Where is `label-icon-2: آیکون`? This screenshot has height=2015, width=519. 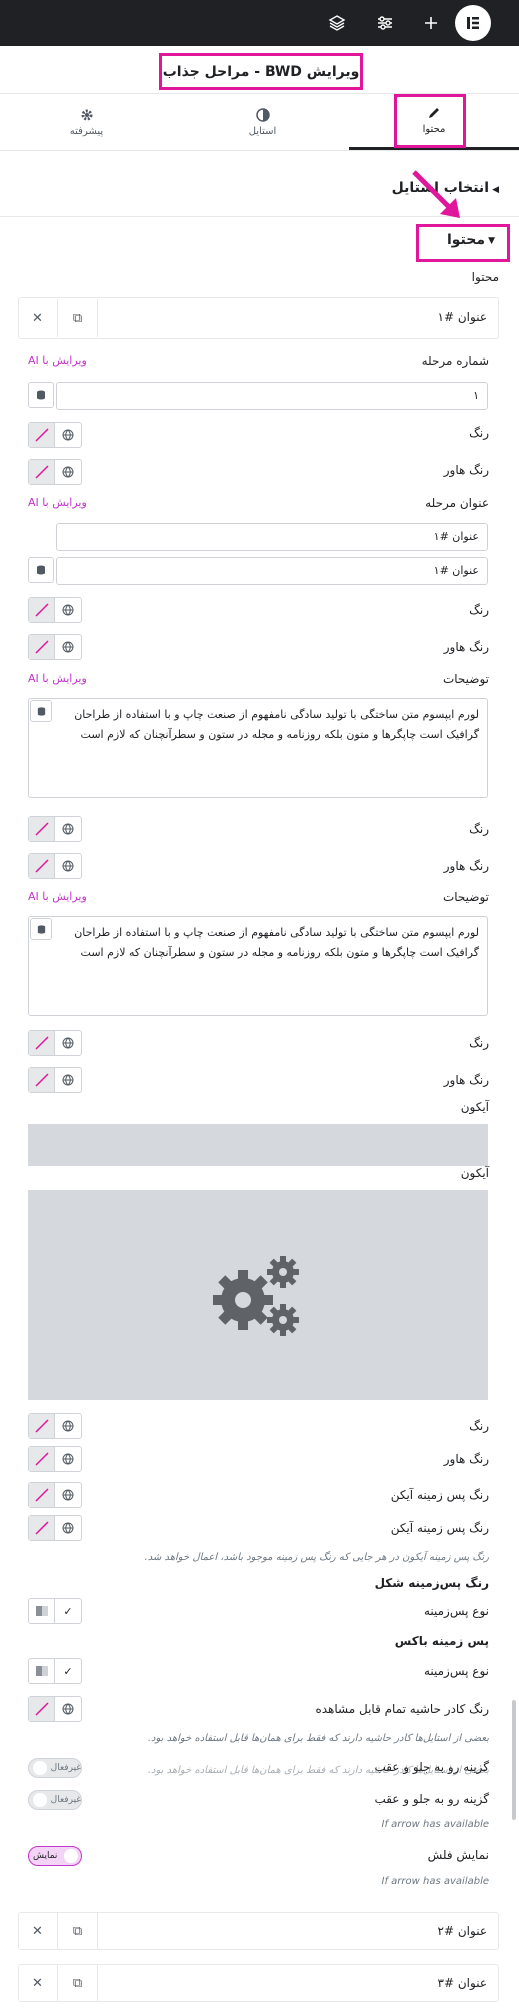 label-icon-2: آیکون is located at coordinates (474, 1173).